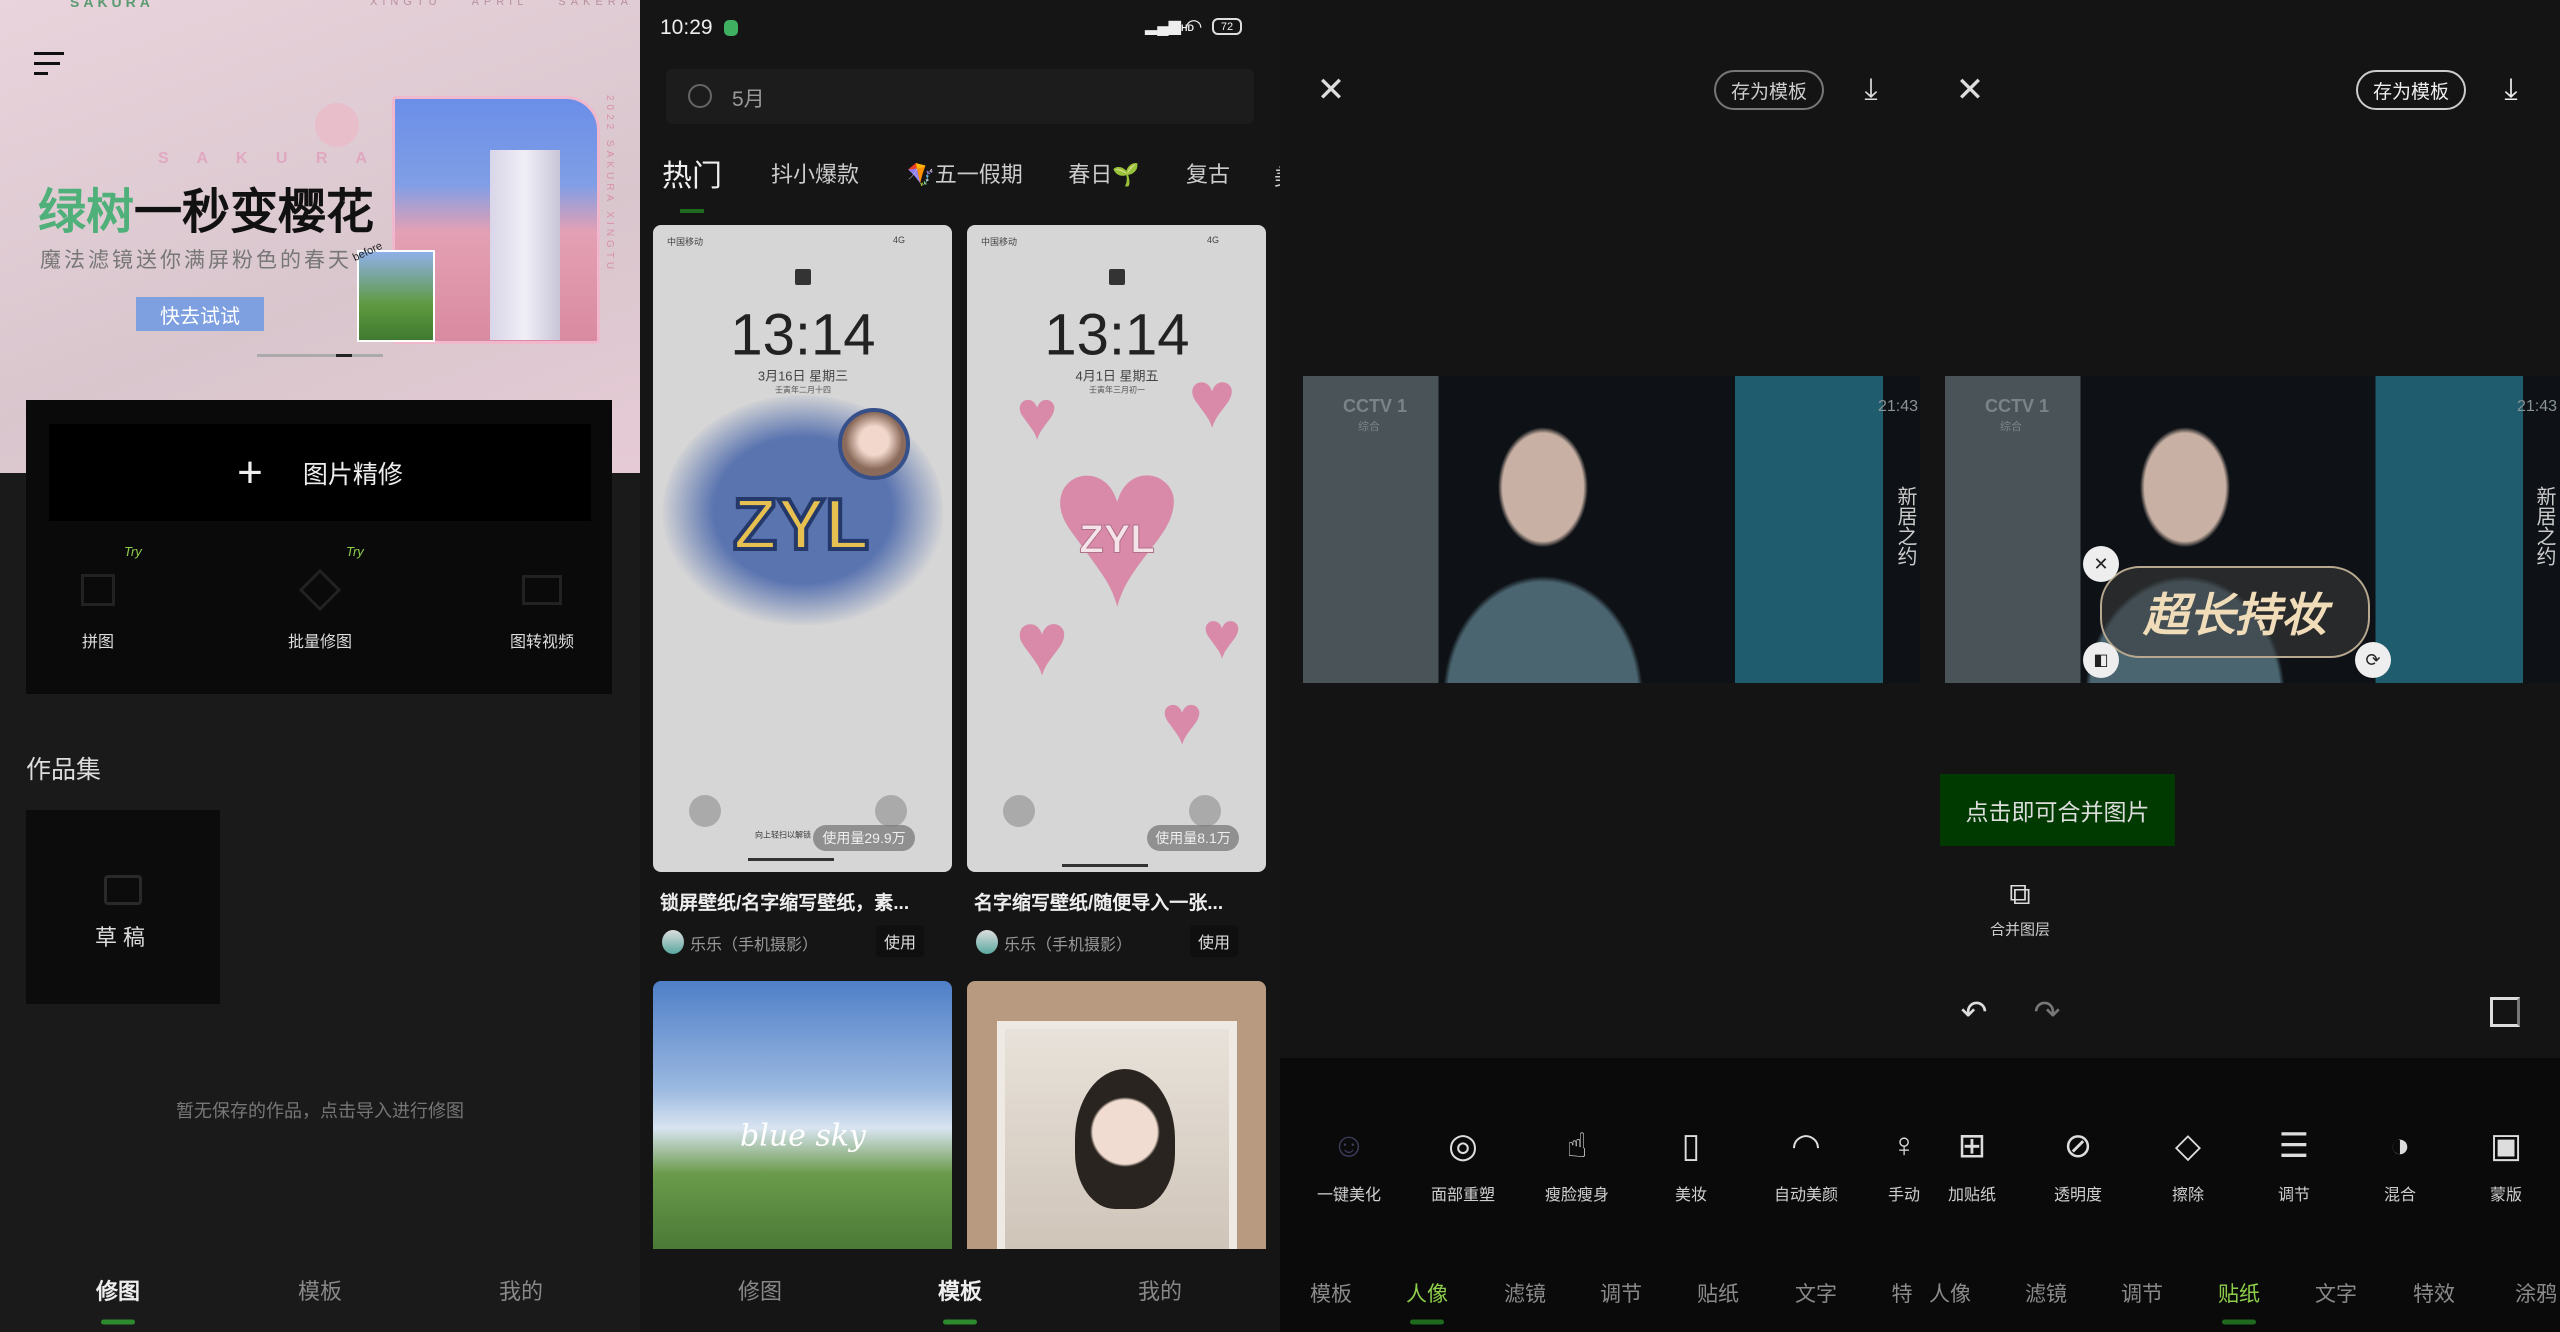 The width and height of the screenshot is (2560, 1332). What do you see at coordinates (1369, 427) in the screenshot?
I see `image-channel-sub: 综合` at bounding box center [1369, 427].